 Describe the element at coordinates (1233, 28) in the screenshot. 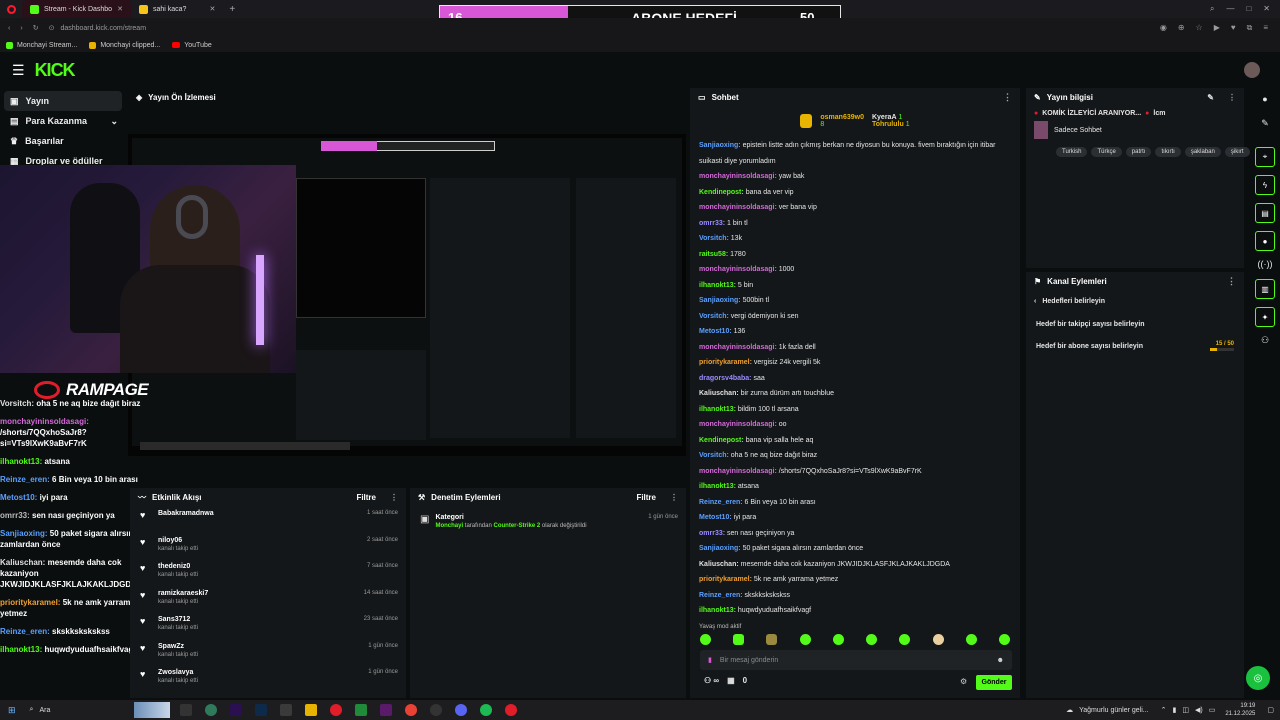

I see `heart-icon: ♥` at that location.